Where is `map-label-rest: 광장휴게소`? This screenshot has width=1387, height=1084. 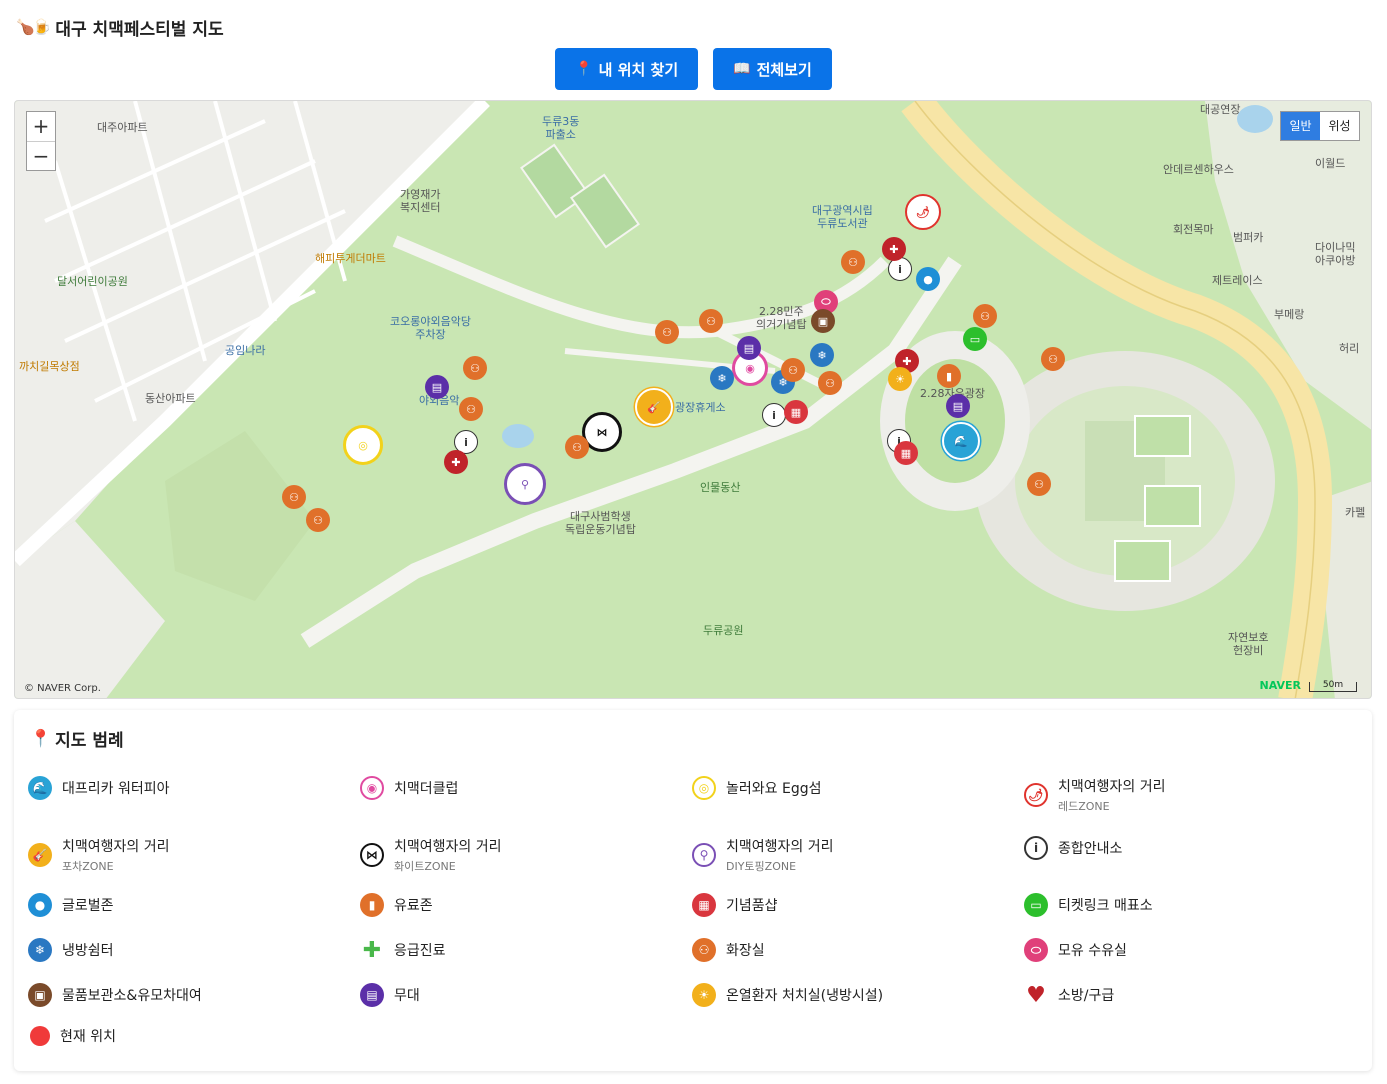 map-label-rest: 광장휴게소 is located at coordinates (700, 407).